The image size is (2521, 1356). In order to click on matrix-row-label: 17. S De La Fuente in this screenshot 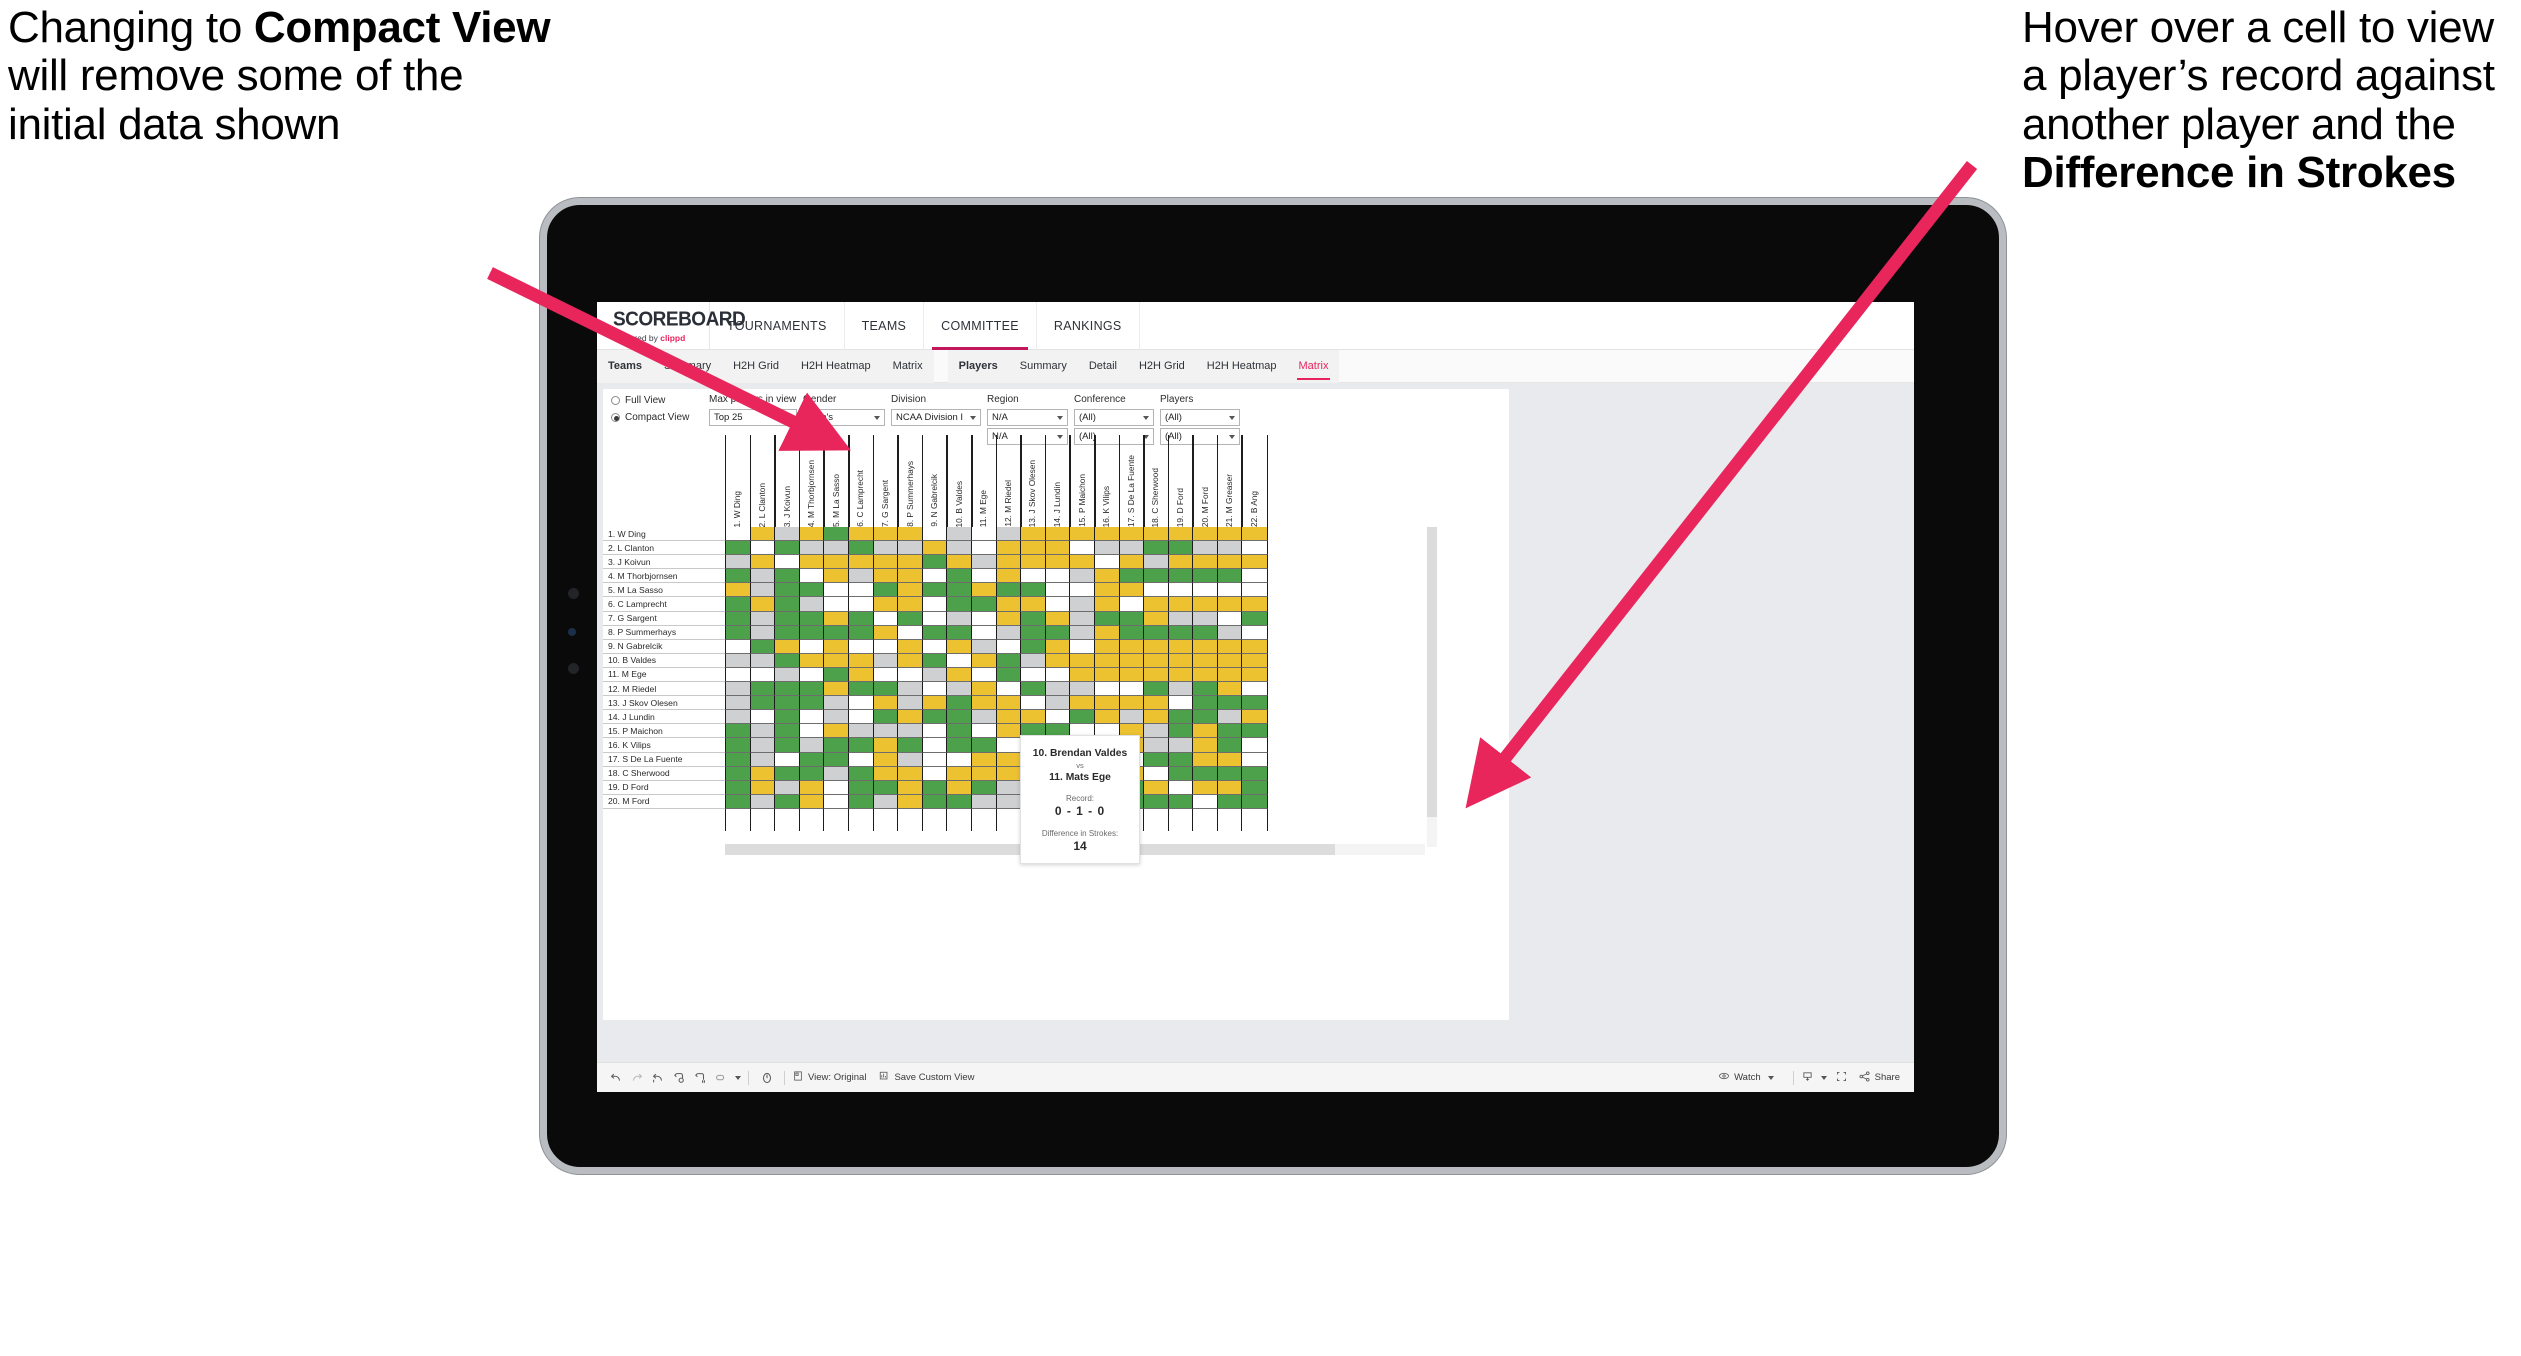, I will do `click(664, 759)`.